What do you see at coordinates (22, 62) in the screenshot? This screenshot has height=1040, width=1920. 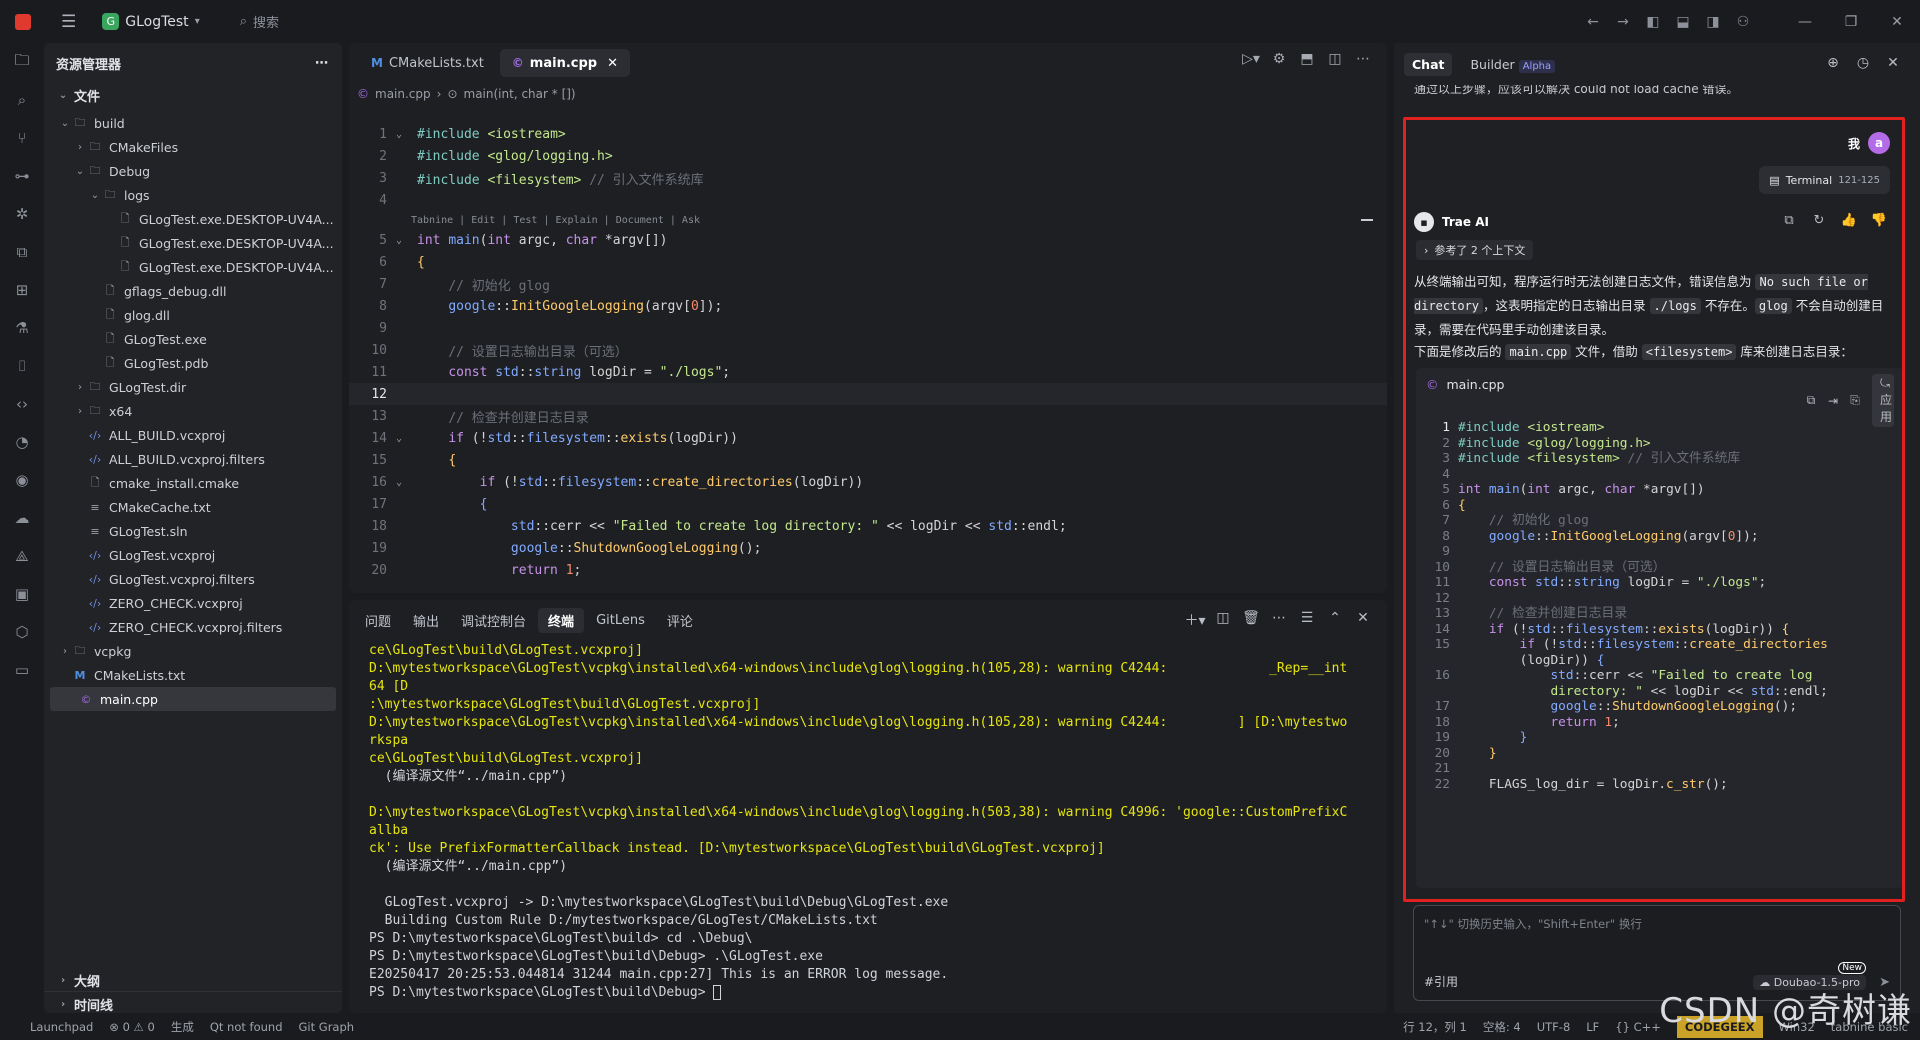 I see `explorer-icon: 🗀` at bounding box center [22, 62].